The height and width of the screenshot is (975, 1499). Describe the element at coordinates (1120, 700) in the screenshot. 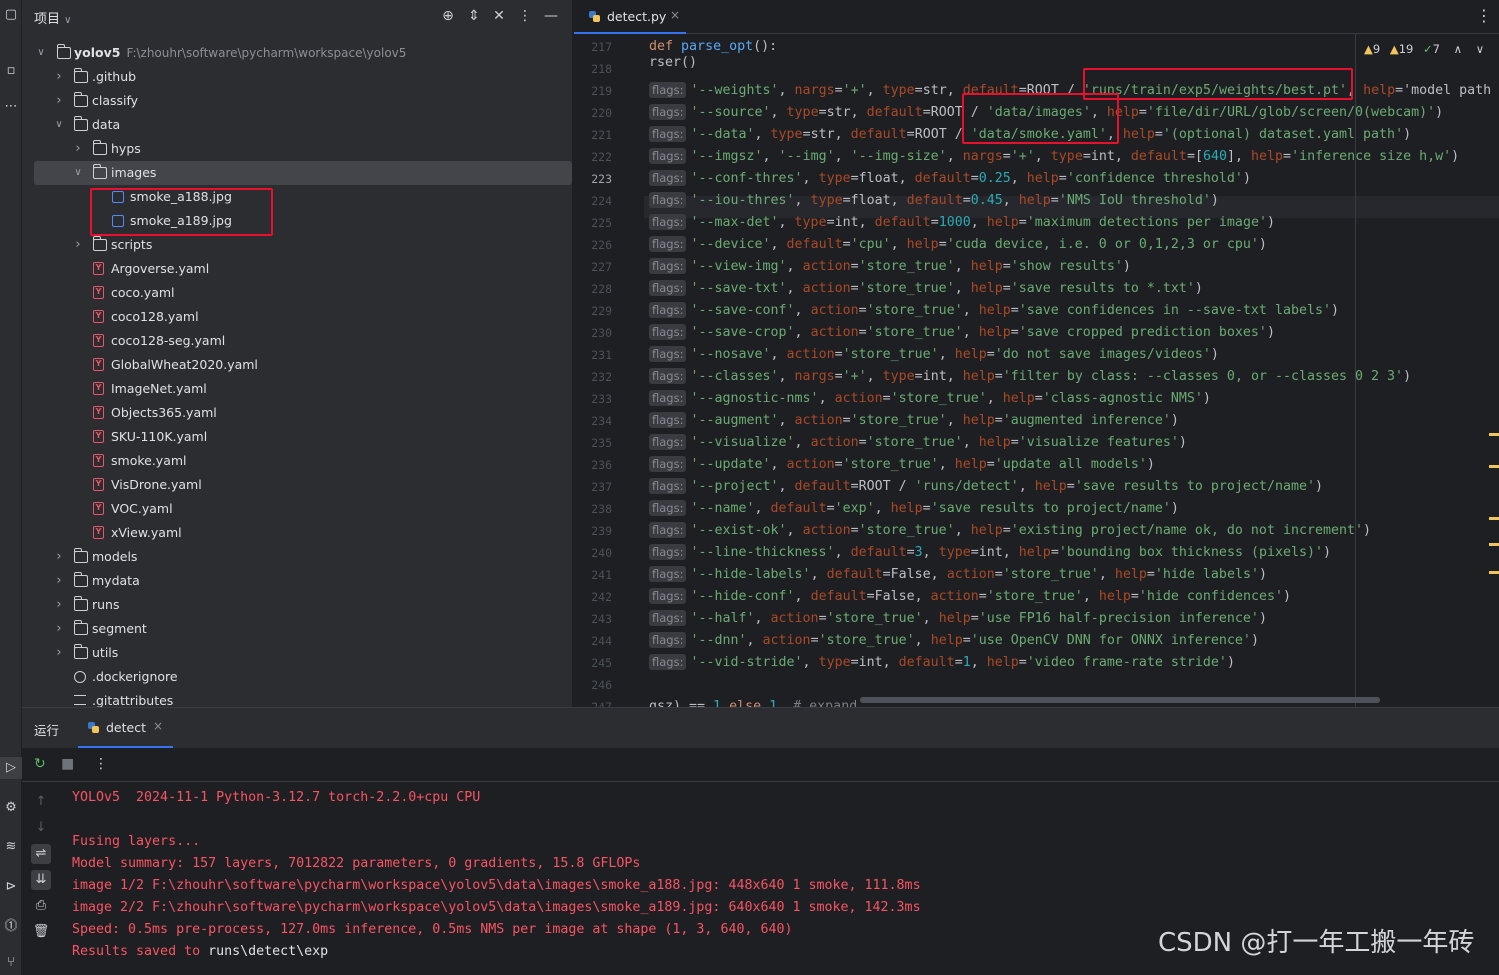

I see `editor-horizontal-scrollbar` at that location.